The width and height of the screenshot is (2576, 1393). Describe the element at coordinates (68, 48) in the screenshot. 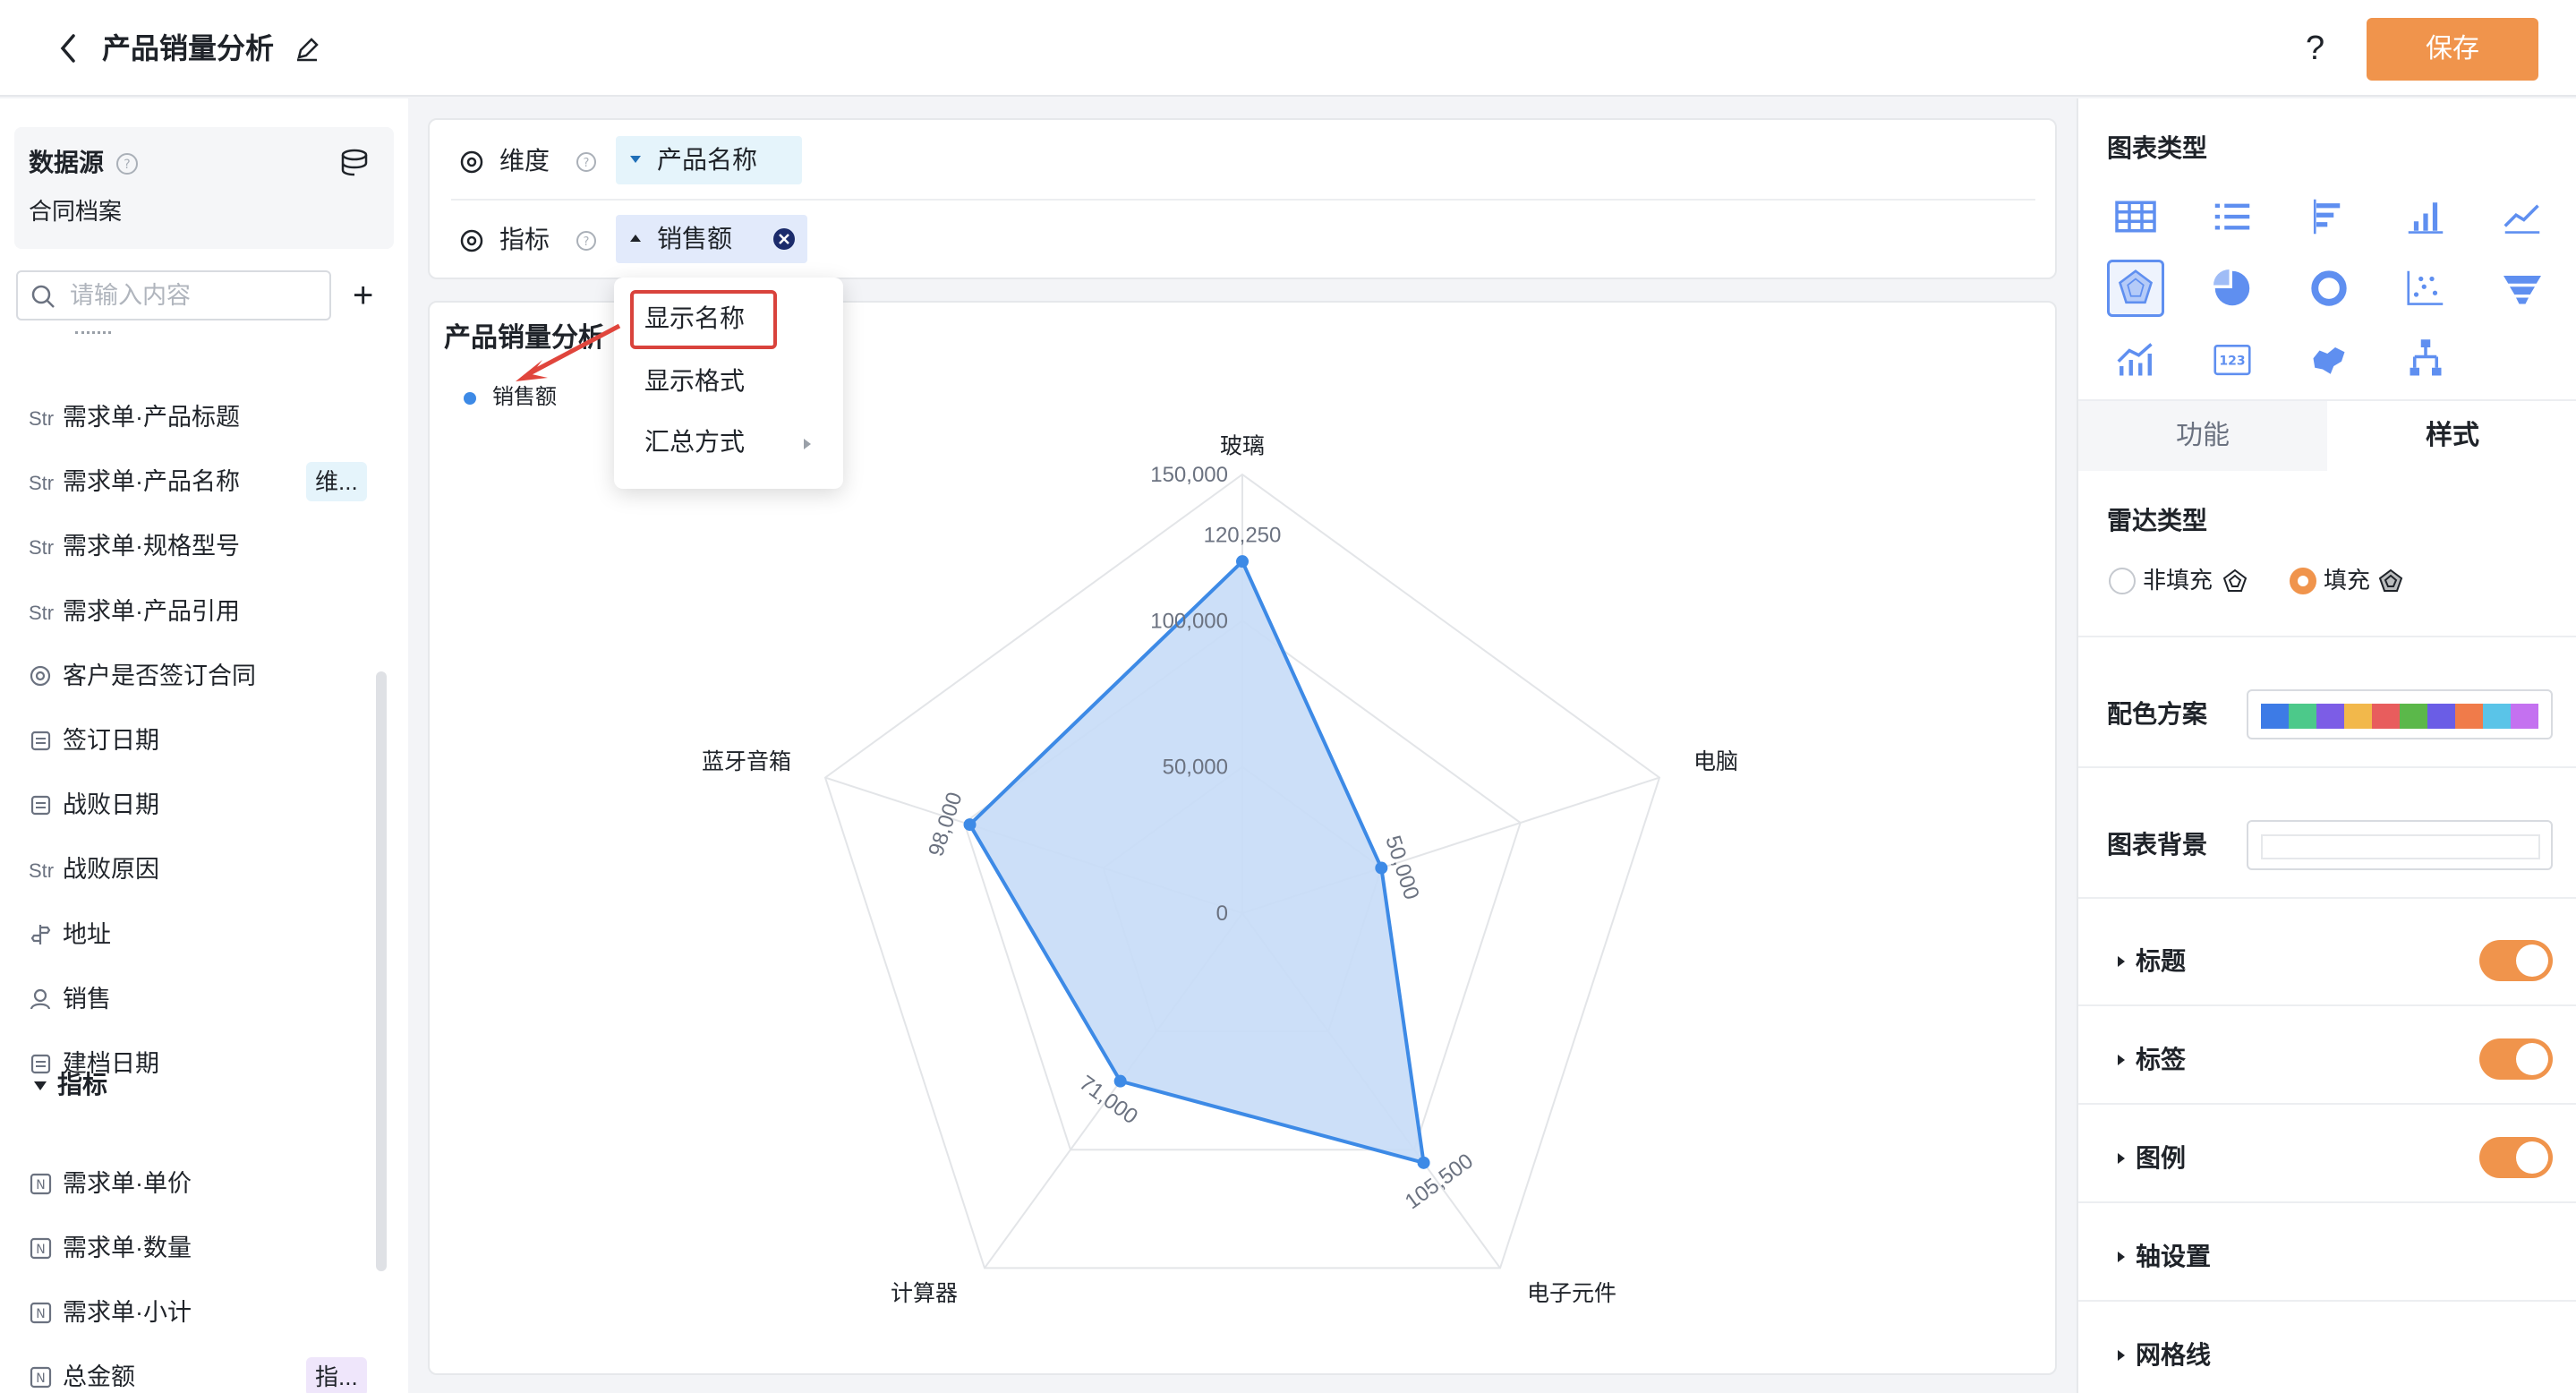

I see `back-icon` at that location.